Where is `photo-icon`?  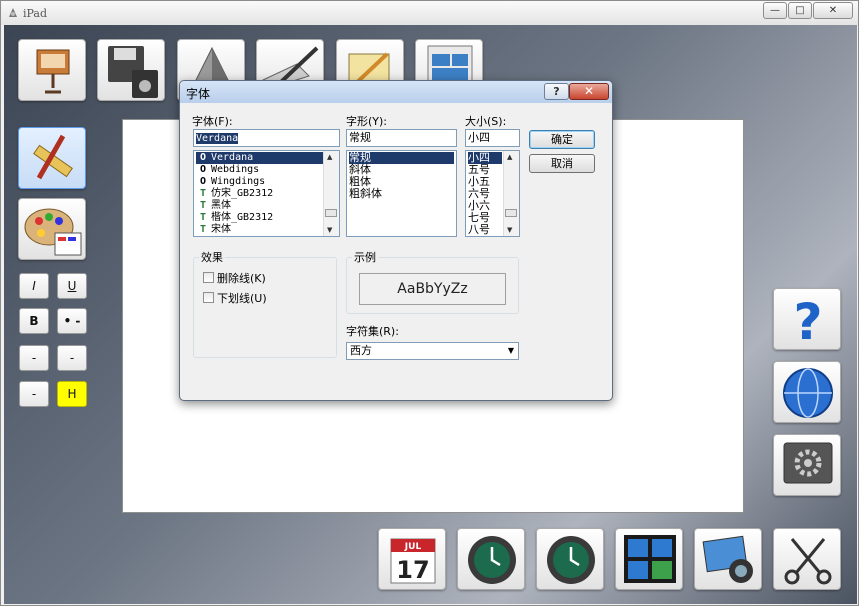 photo-icon is located at coordinates (727, 559).